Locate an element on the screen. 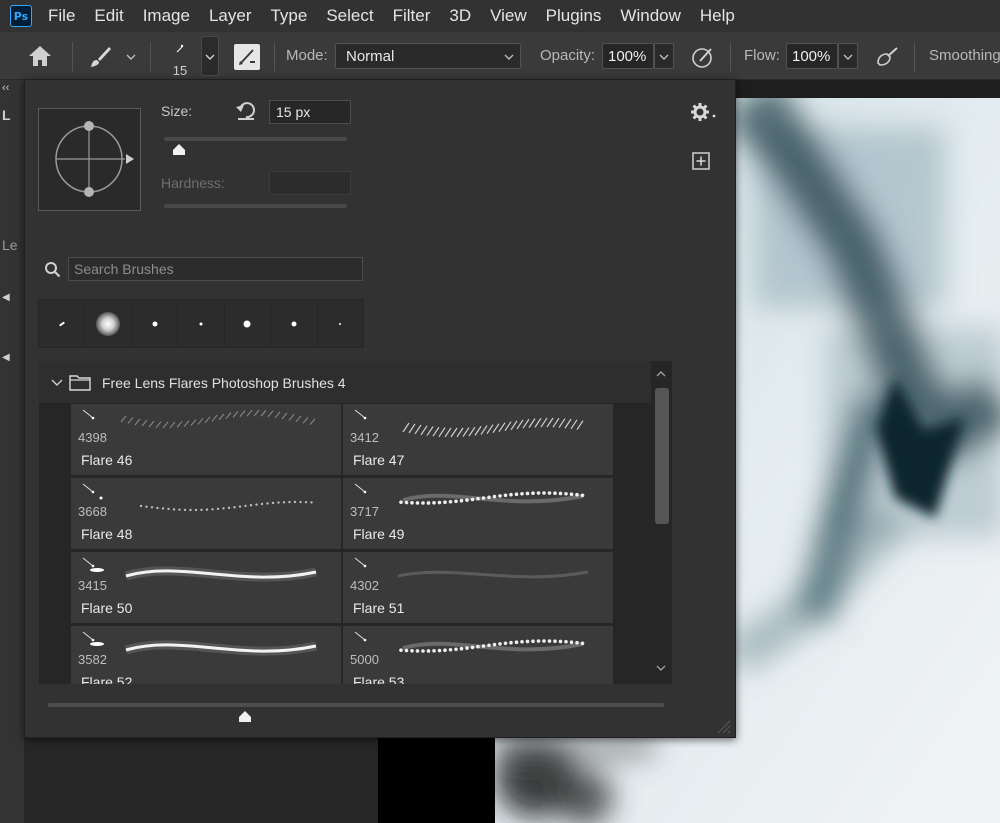 Image resolution: width=1000 pixels, height=823 pixels. search-input is located at coordinates (215, 269).